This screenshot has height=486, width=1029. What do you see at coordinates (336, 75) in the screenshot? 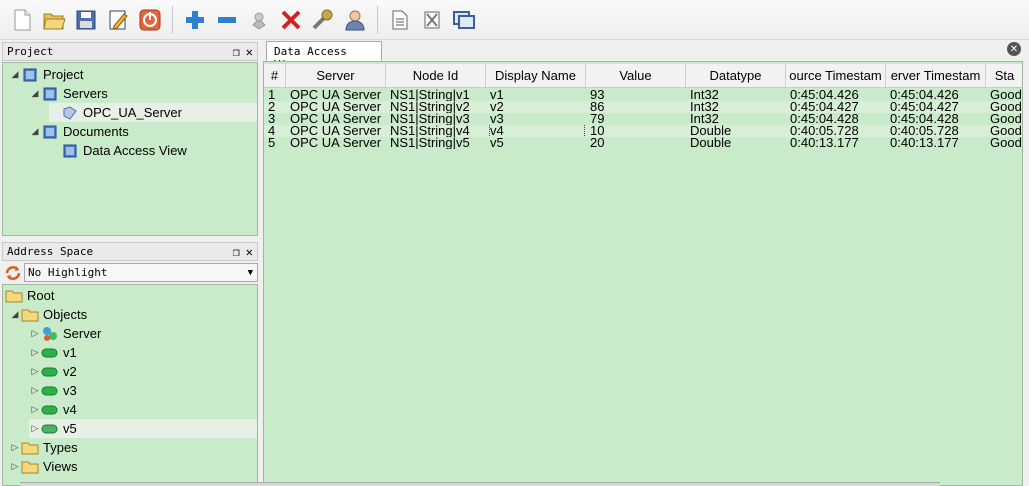
I see `column-header: Server` at bounding box center [336, 75].